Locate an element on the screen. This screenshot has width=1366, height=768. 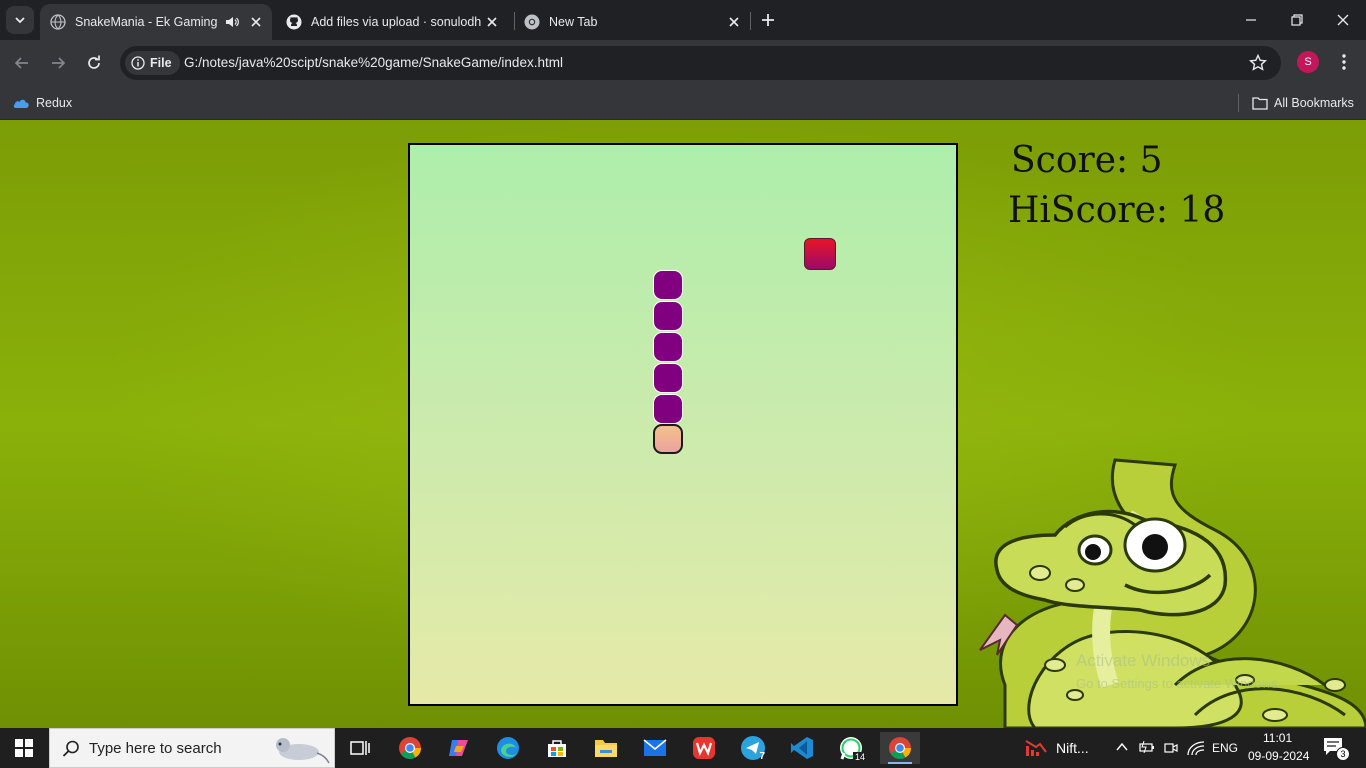
taskbar-copilot is located at coordinates (459, 748).